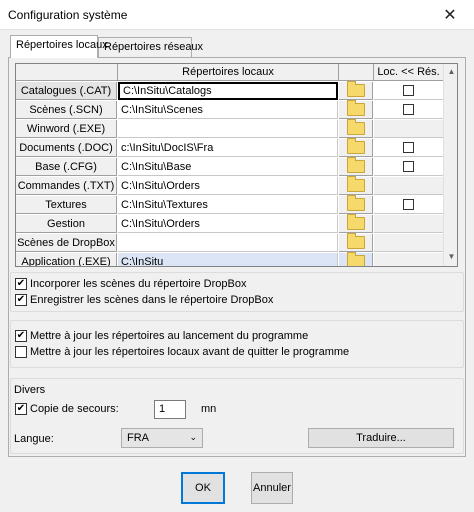  Describe the element at coordinates (21, 352) in the screenshot. I see `maj-quitter-checkbox` at that location.